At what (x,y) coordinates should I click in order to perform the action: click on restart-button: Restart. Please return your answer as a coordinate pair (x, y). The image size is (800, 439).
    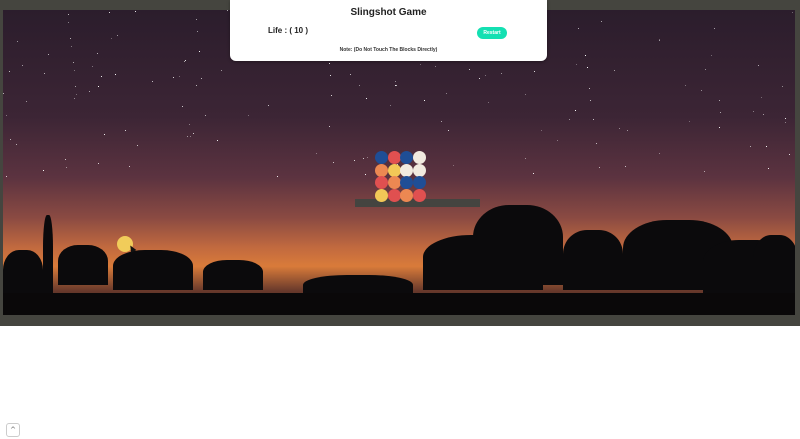
    Looking at the image, I should click on (492, 33).